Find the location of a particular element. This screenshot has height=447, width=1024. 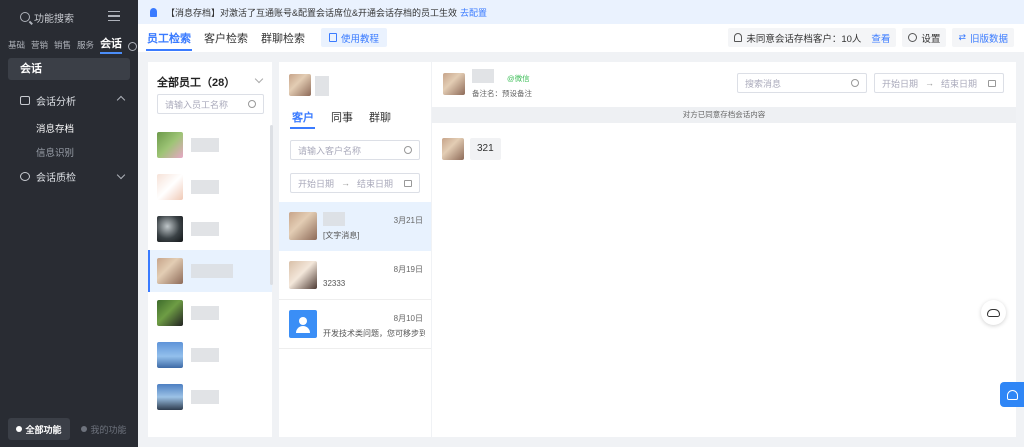

sidebar-item-message-archive: 消息存档 is located at coordinates (55, 128).